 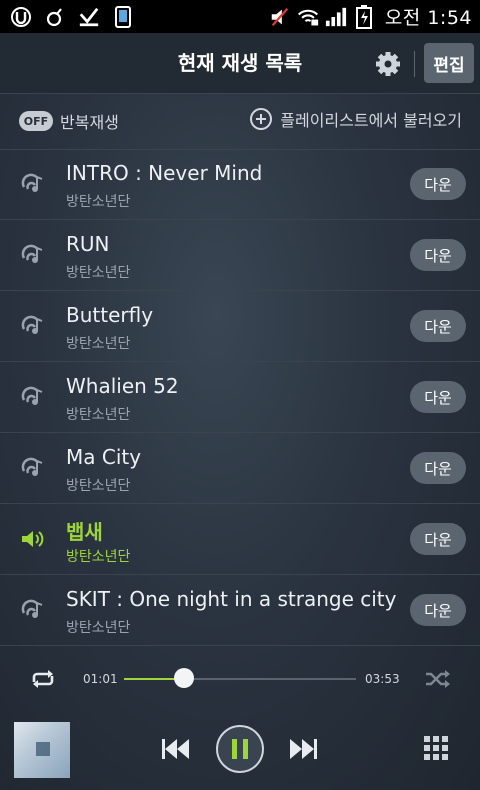 I want to click on playlist-controls-row: OFF 반복재생 플레이리스트에서 불러오기, so click(x=240, y=121).